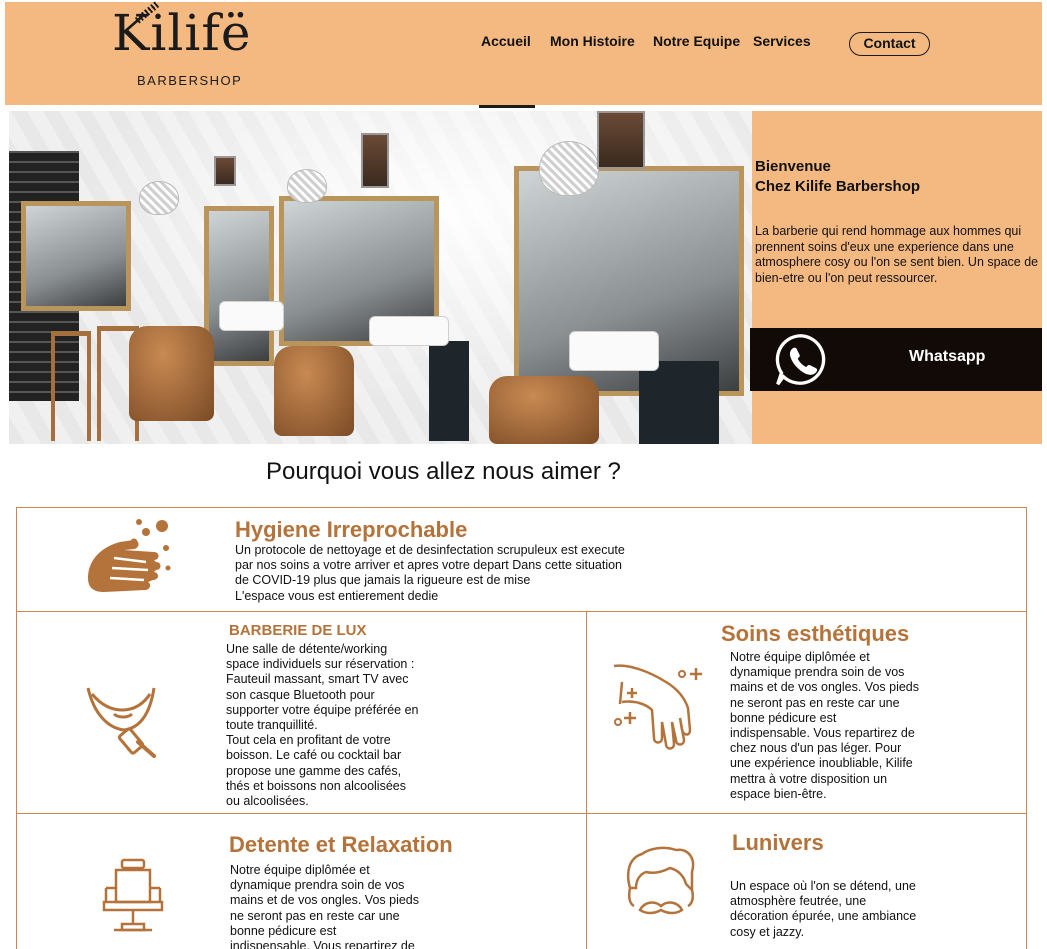 The width and height of the screenshot is (1047, 949). I want to click on photo-stool, so click(71, 386).